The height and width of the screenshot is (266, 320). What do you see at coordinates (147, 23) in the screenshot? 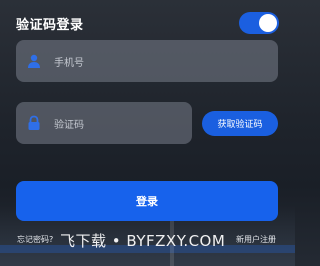
I see `header: 验证码登录` at bounding box center [147, 23].